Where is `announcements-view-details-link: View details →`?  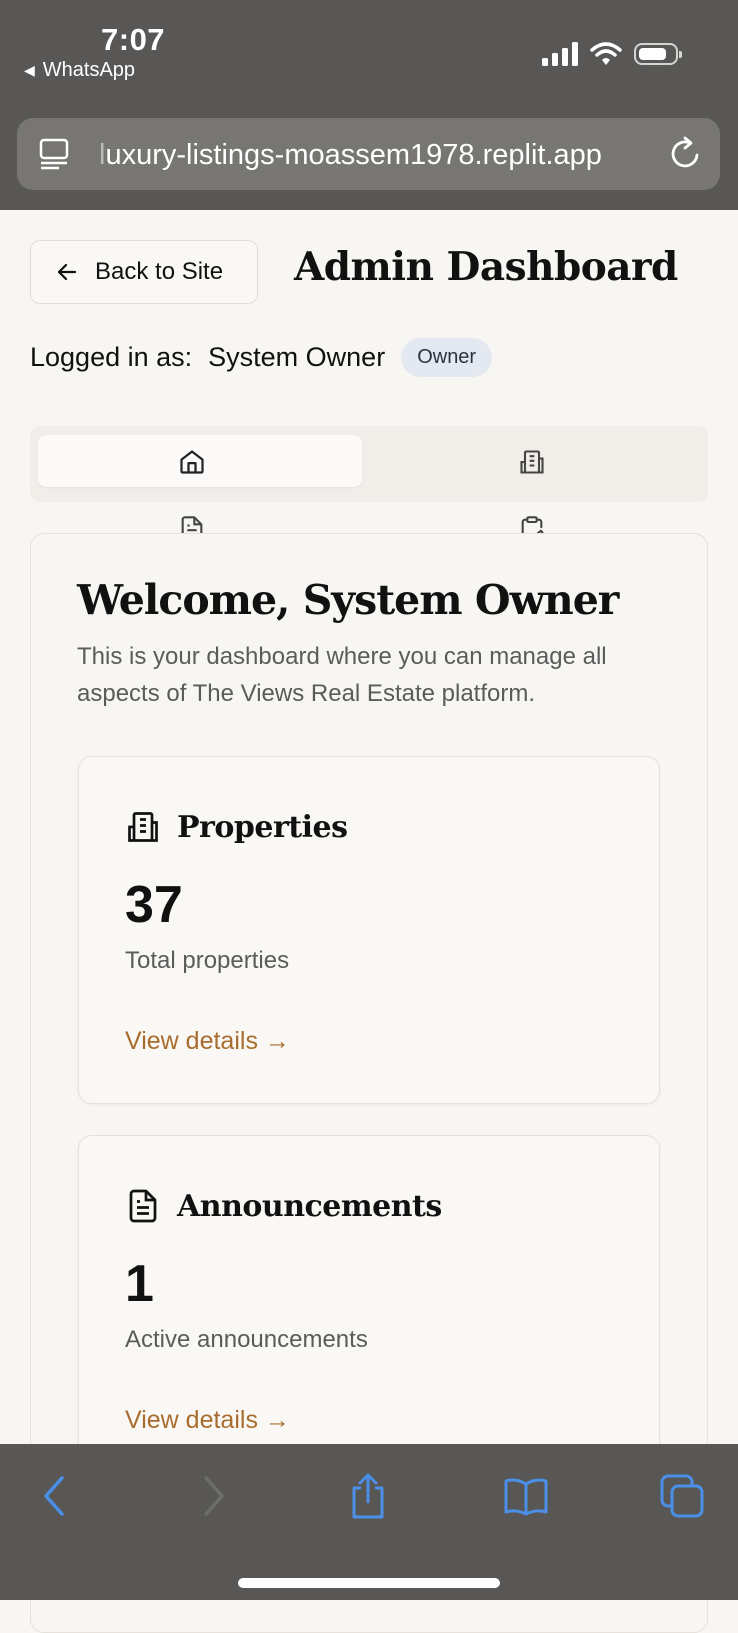 announcements-view-details-link: View details → is located at coordinates (207, 1420).